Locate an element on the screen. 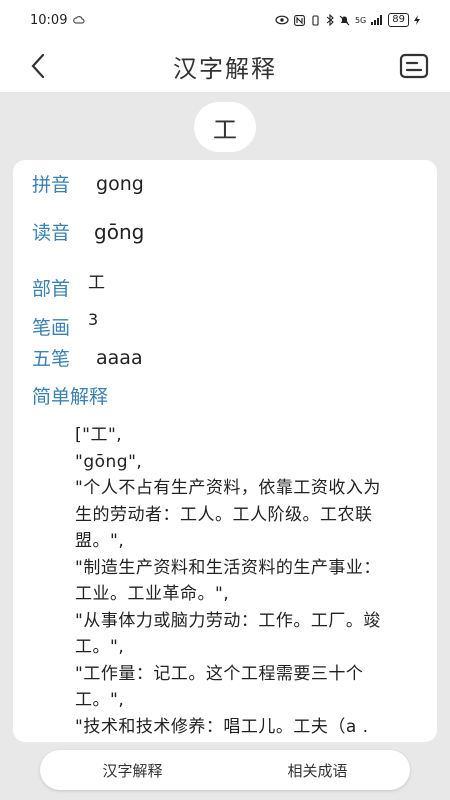 The width and height of the screenshot is (450, 800). page-title: 汉字解释 is located at coordinates (225, 68).